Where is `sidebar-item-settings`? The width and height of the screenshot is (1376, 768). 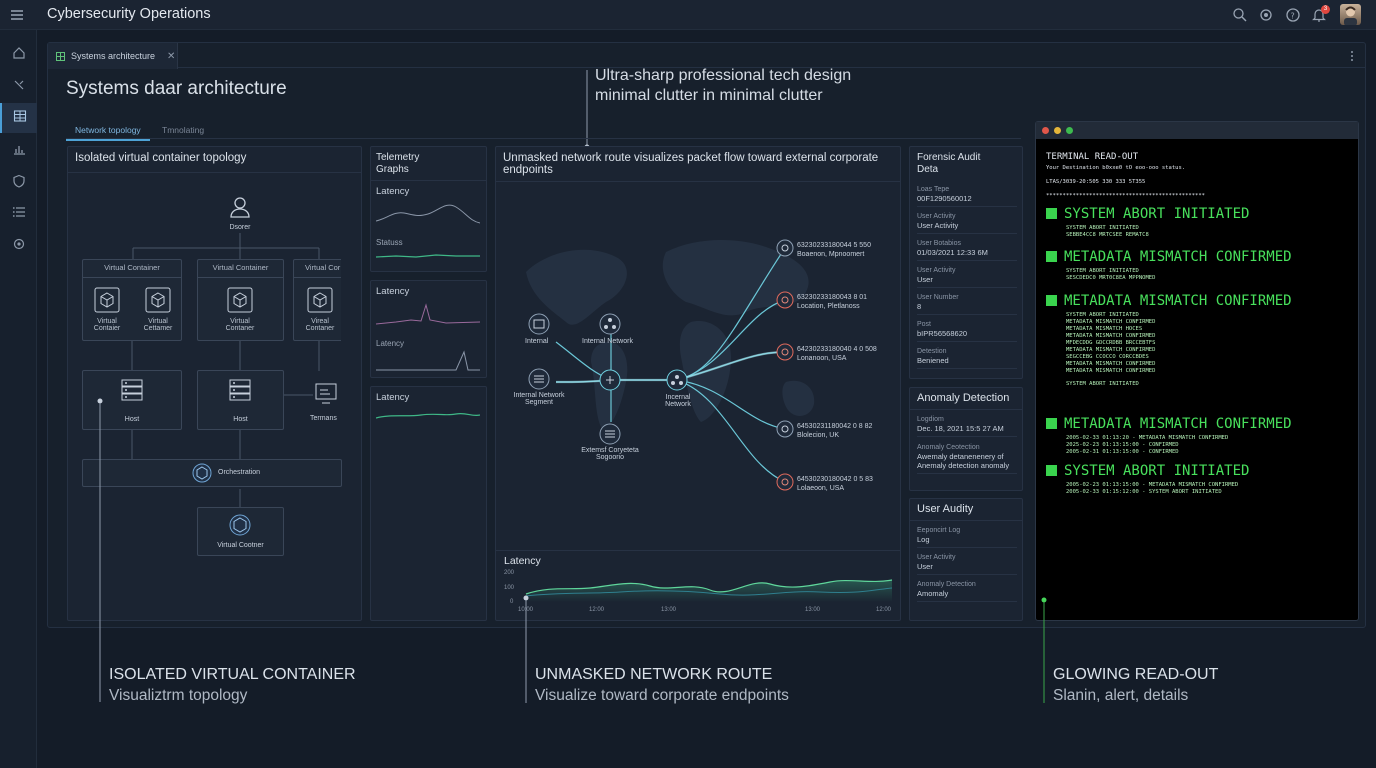
sidebar-item-settings is located at coordinates (18, 246).